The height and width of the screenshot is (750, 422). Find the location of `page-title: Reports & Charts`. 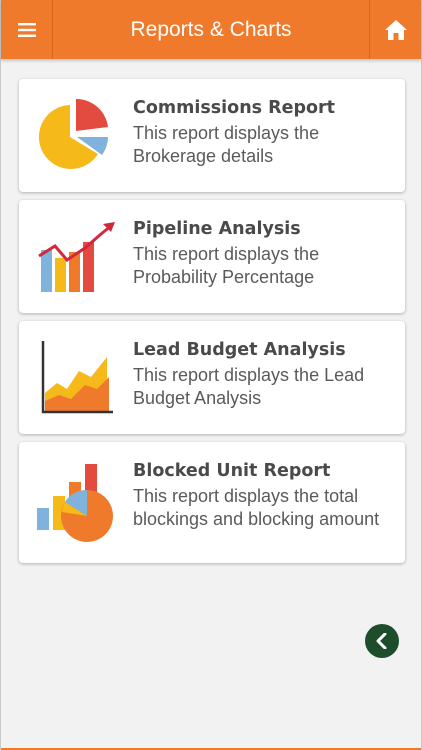

page-title: Reports & Charts is located at coordinates (211, 29).